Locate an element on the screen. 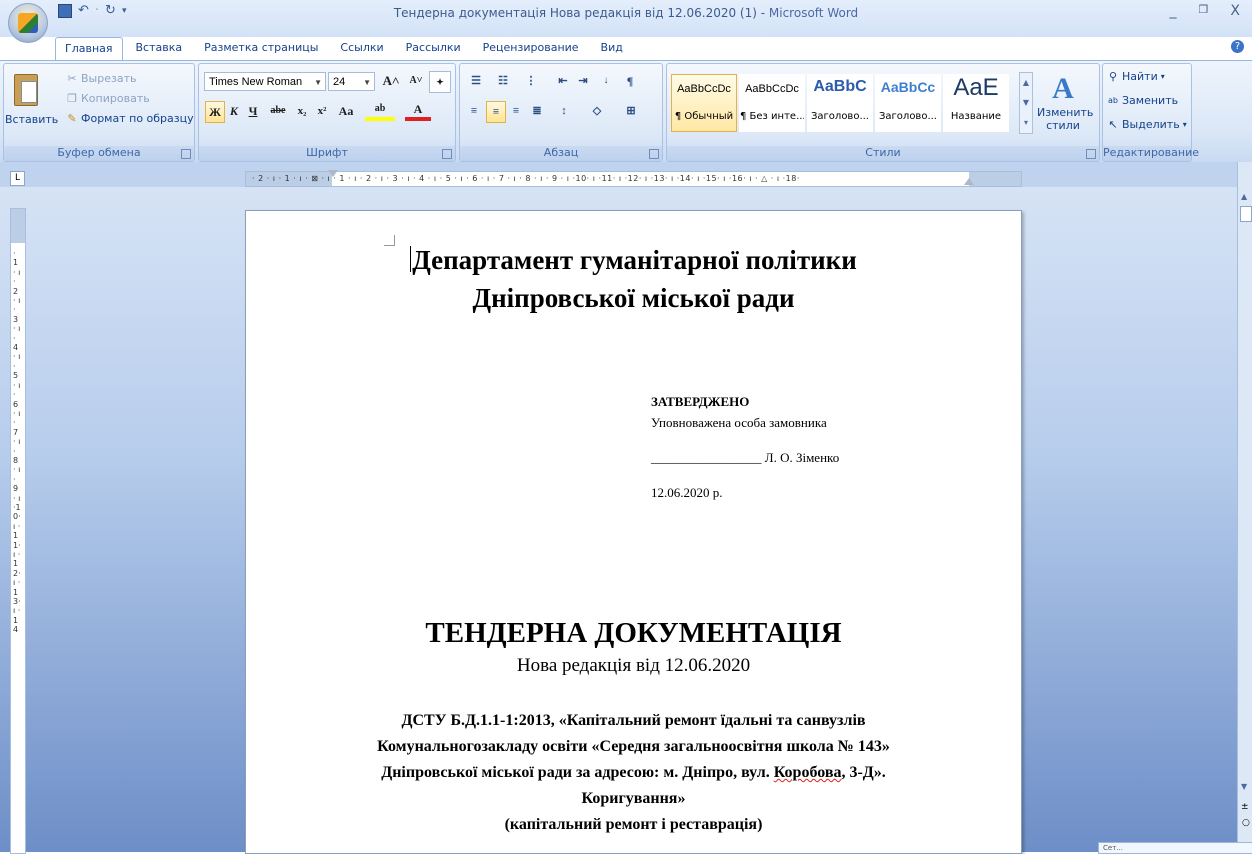  ruler-top-margin is located at coordinates (18, 226).